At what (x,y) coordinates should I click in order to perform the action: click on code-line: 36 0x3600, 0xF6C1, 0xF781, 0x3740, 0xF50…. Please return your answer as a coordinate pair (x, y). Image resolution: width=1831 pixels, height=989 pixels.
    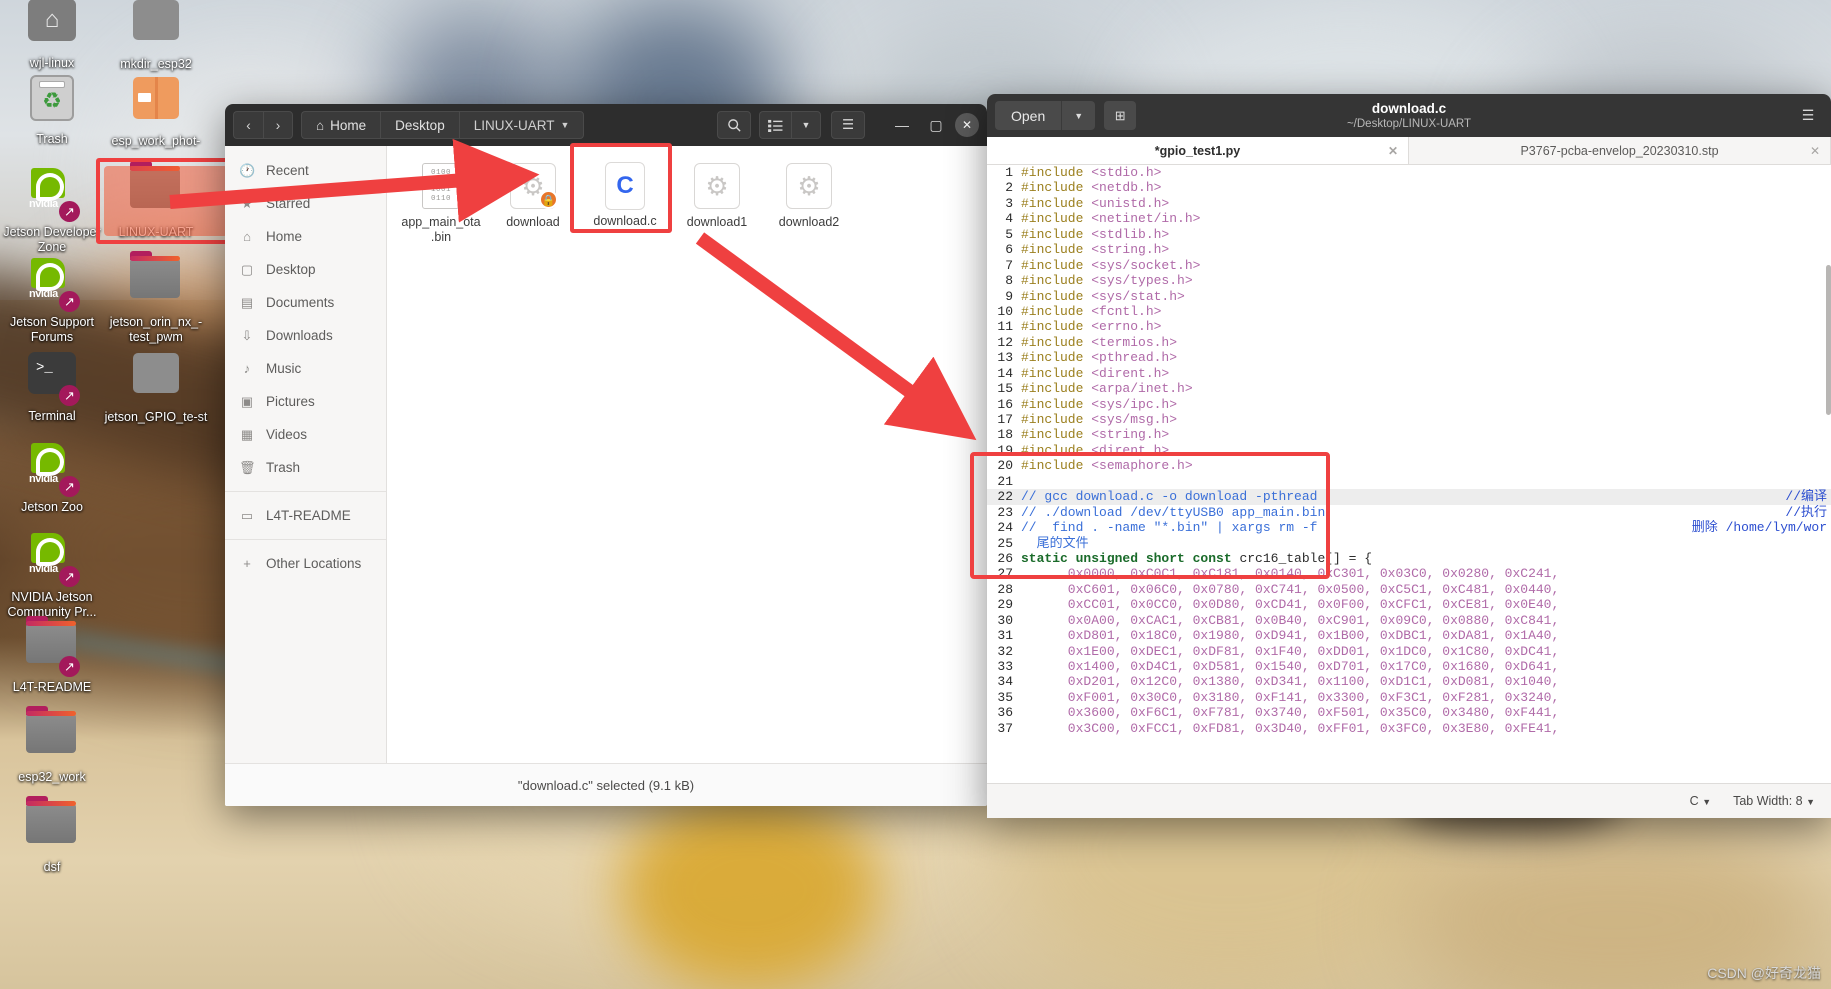
    Looking at the image, I should click on (1409, 712).